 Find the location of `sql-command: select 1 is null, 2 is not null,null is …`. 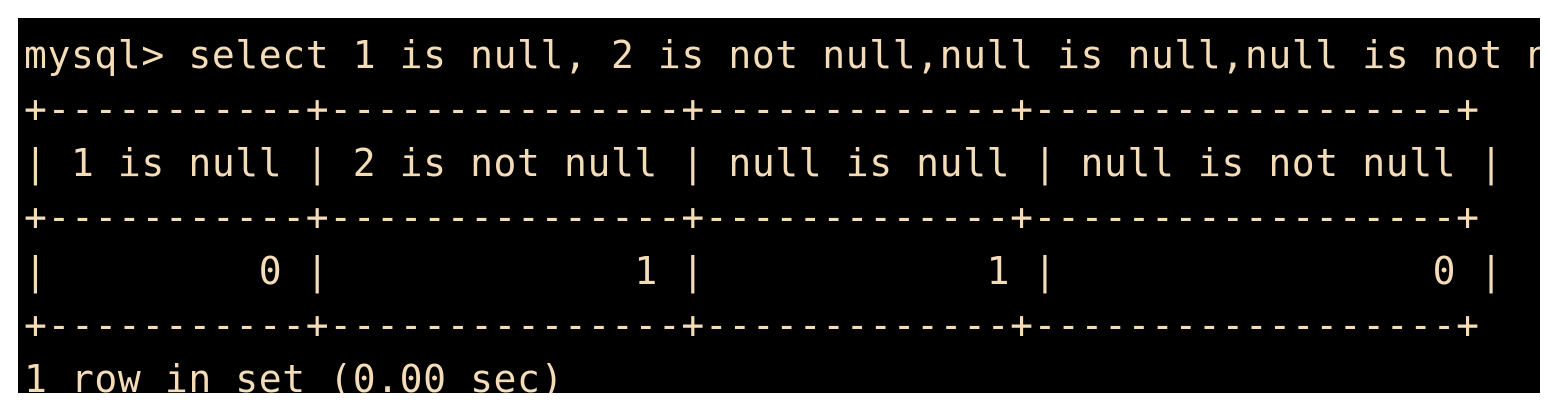

sql-command: select 1 is null, 2 is not null,null is … is located at coordinates (864, 55).